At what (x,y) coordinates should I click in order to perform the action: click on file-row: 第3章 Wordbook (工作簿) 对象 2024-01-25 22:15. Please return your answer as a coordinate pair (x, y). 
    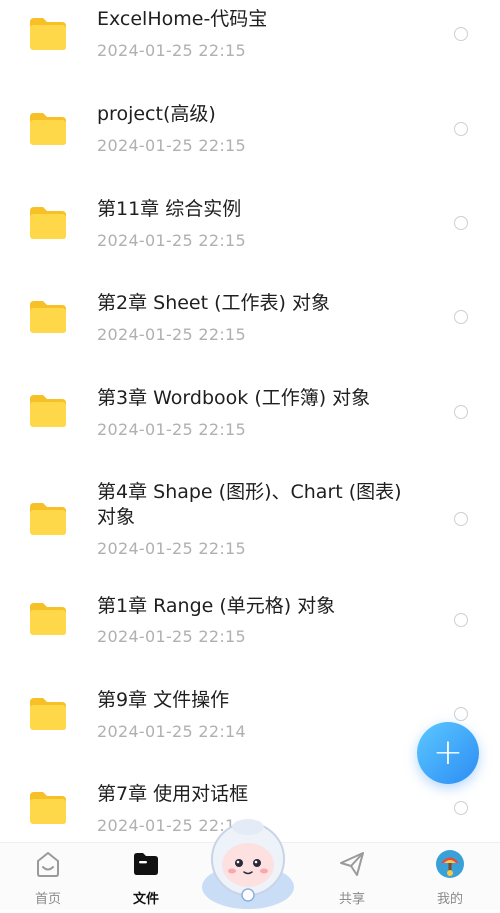
    Looking at the image, I should click on (250, 421).